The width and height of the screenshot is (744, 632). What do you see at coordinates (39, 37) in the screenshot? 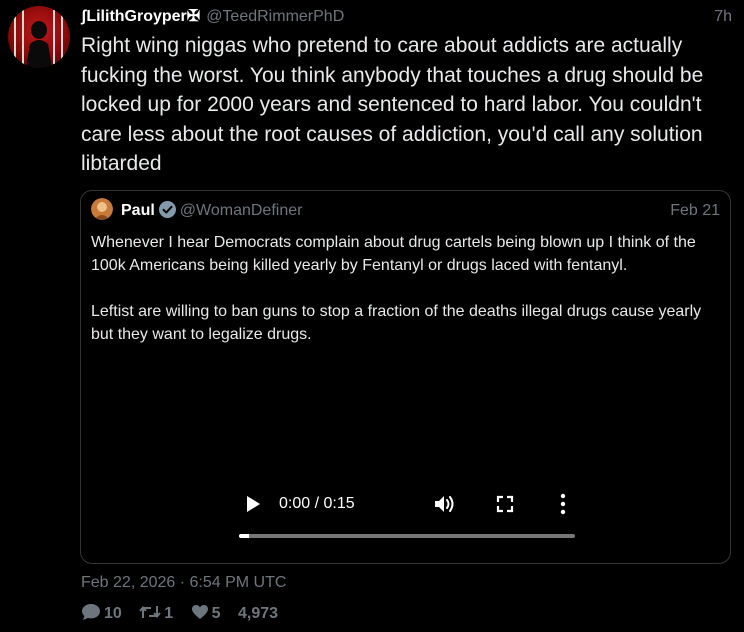
I see `avatar` at bounding box center [39, 37].